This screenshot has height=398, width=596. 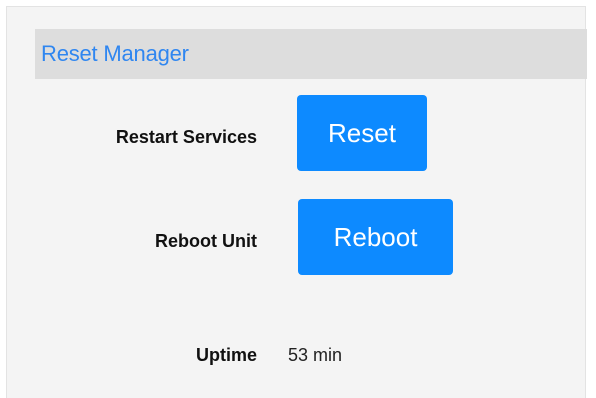 What do you see at coordinates (315, 355) in the screenshot?
I see `uptime-value: 53 min` at bounding box center [315, 355].